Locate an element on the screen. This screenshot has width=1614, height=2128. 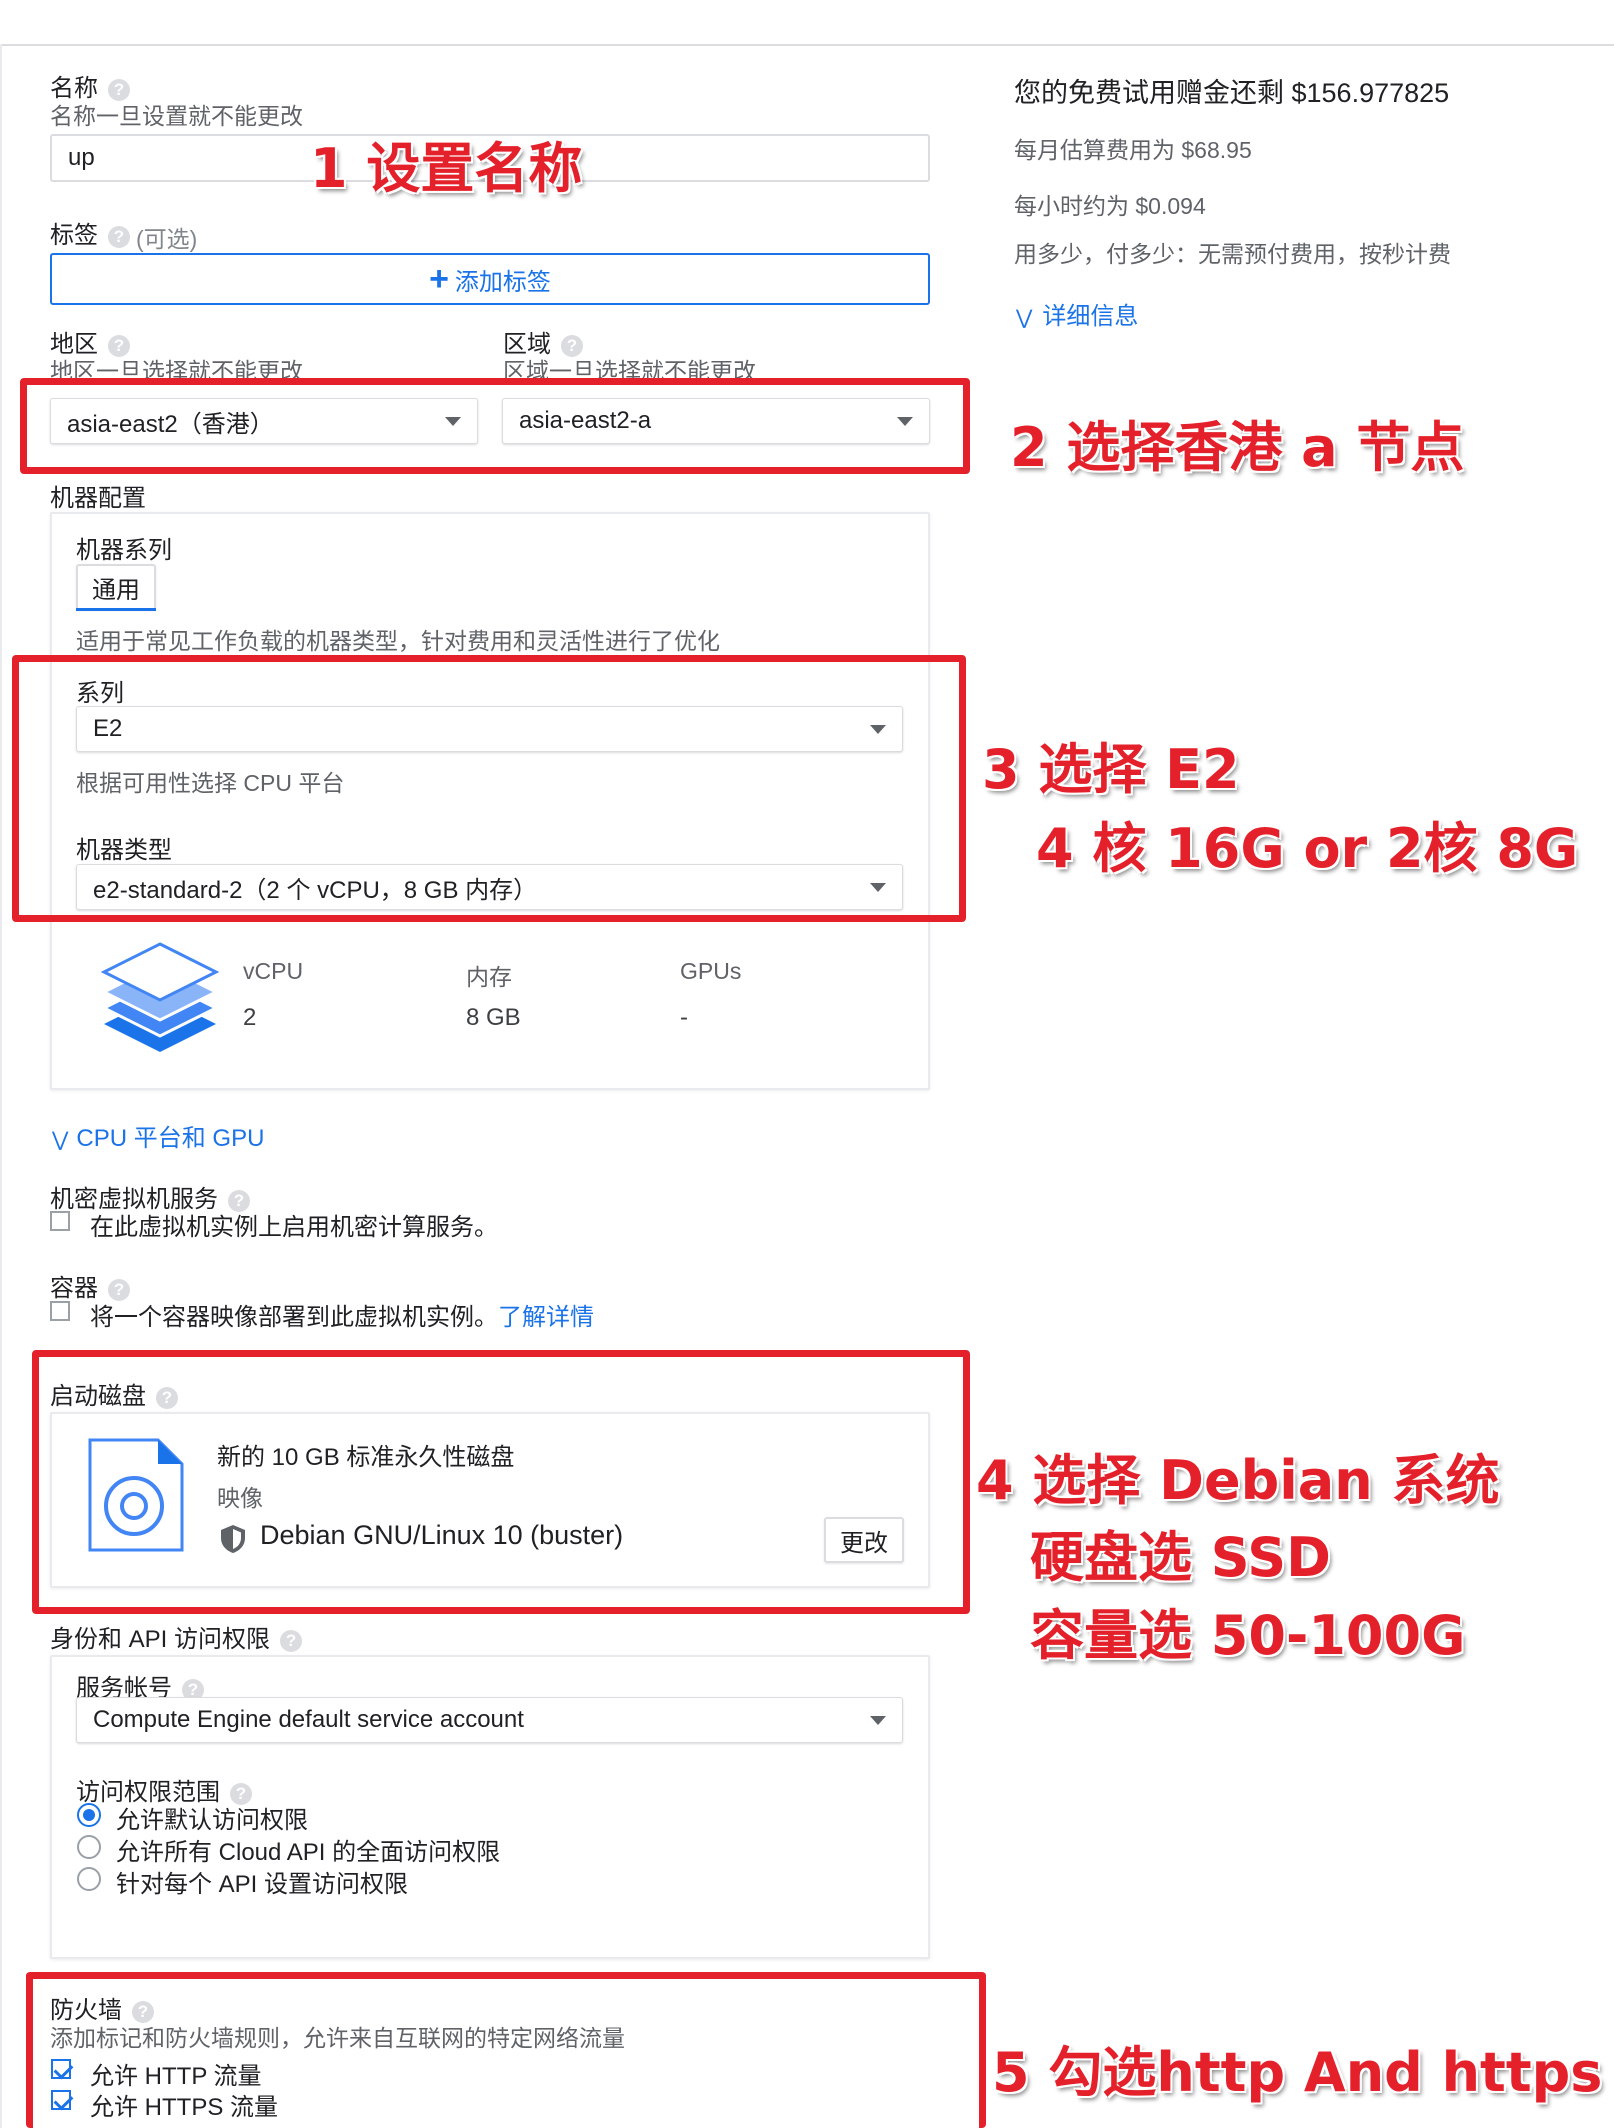
annotation-step-1: 1 设置名称 is located at coordinates (446, 168).